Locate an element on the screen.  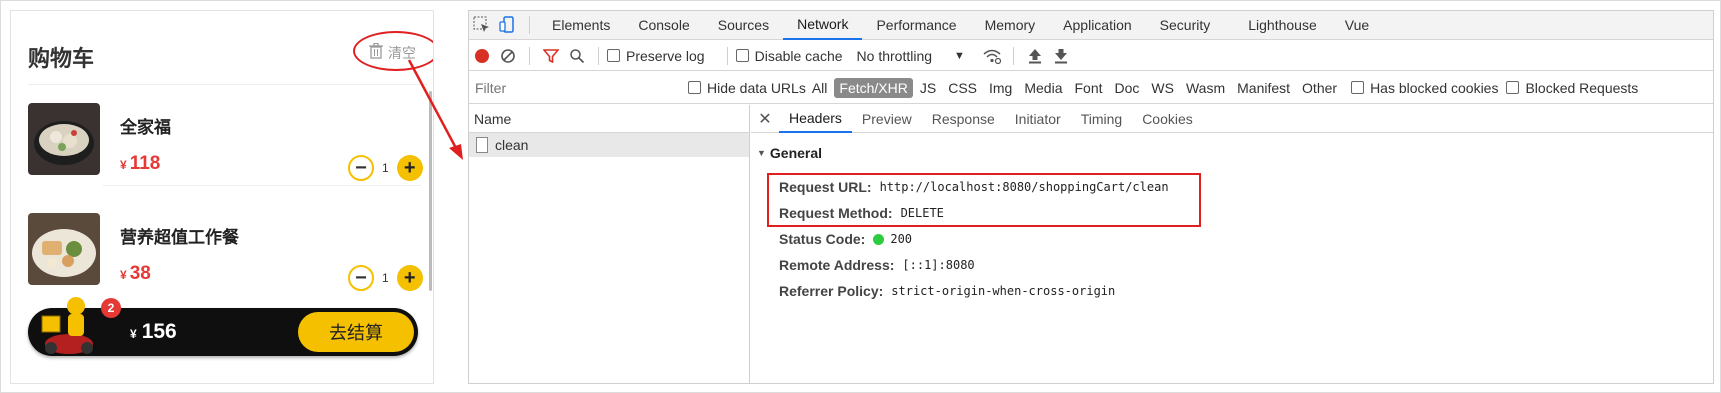
header-field-status-code: Status Code: 200 is located at coordinates (846, 239).